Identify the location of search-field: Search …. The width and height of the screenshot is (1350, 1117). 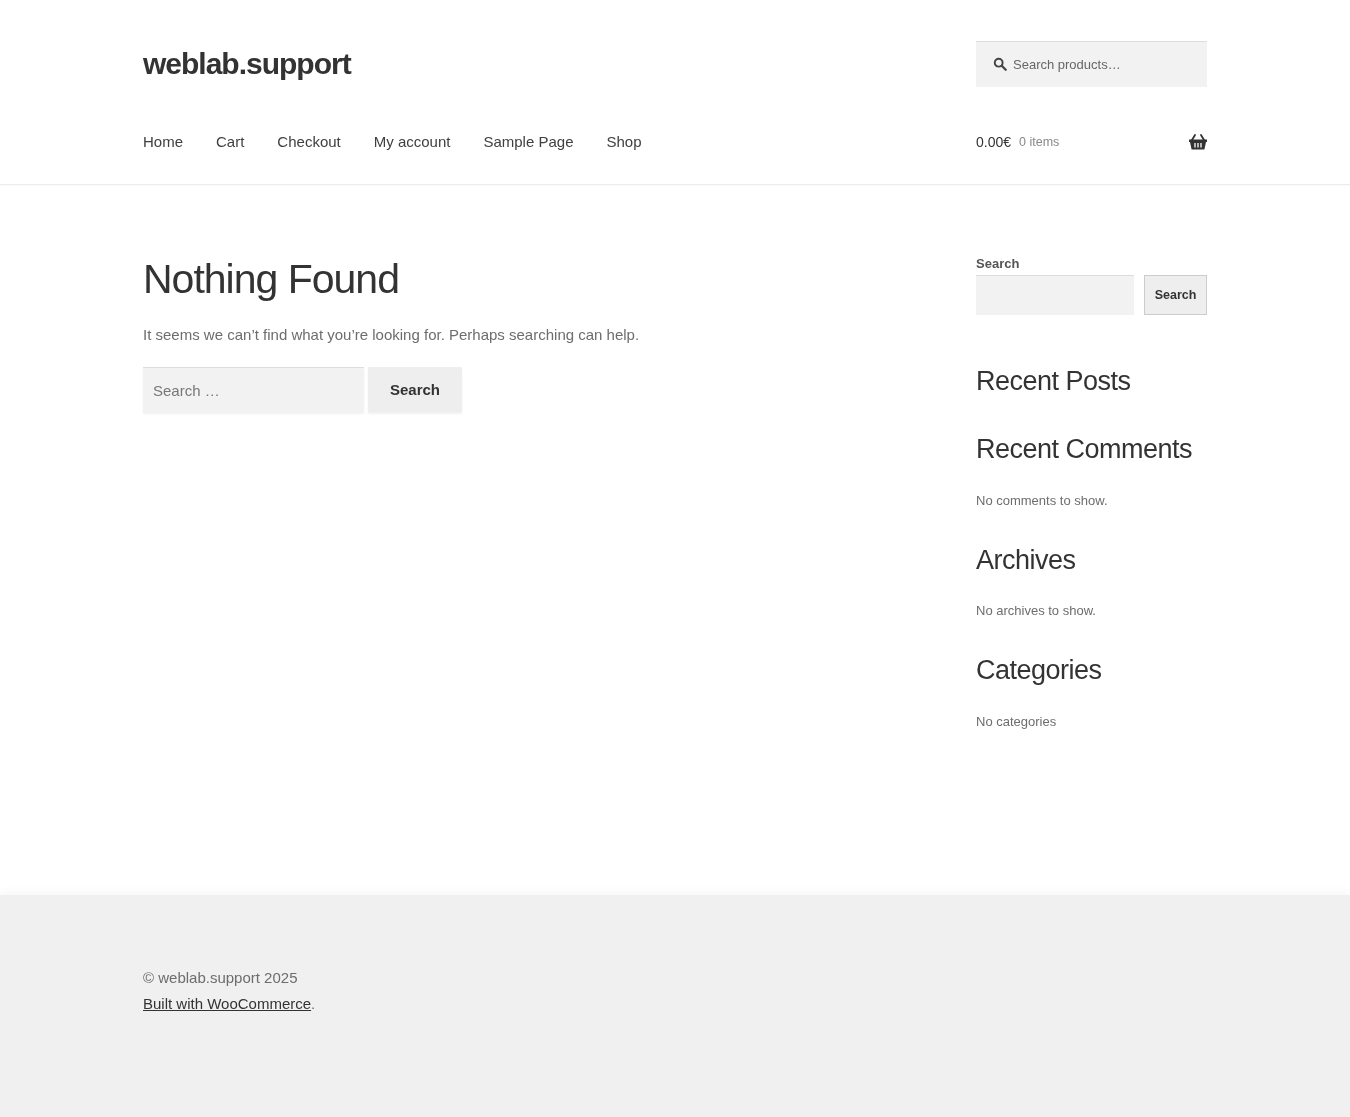
(253, 390).